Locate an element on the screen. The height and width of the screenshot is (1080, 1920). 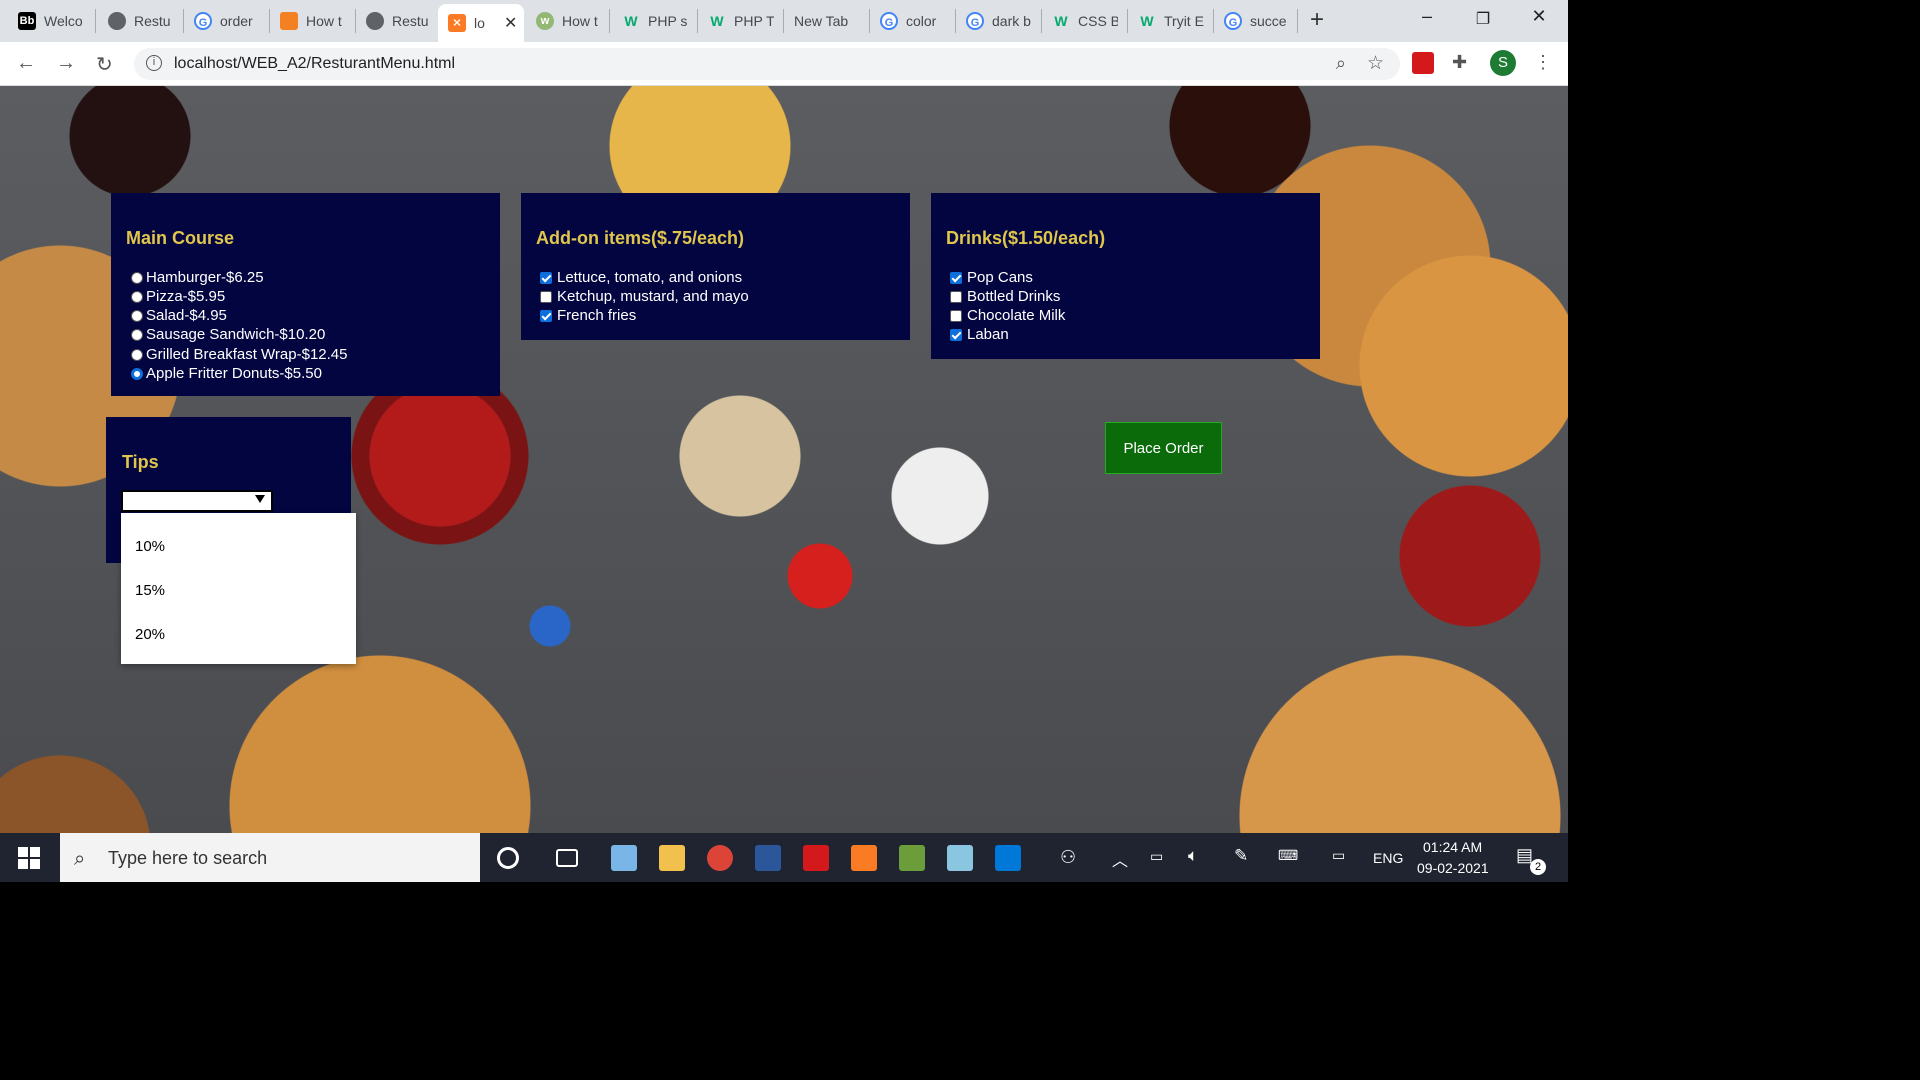
drink-option-bottled: Bottled Drinks is located at coordinates (1005, 296).